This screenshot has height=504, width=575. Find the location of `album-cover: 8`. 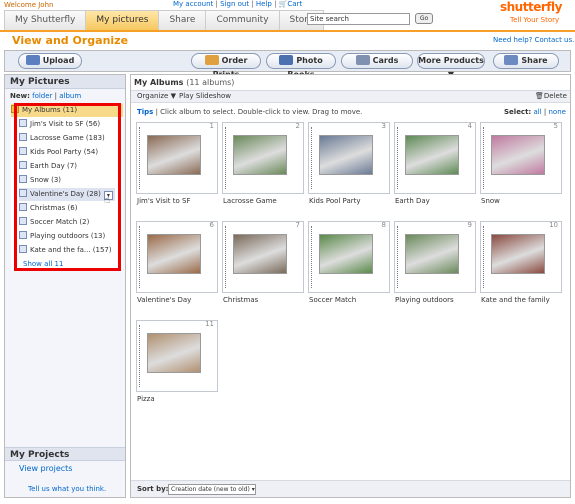

album-cover: 8 is located at coordinates (349, 257).